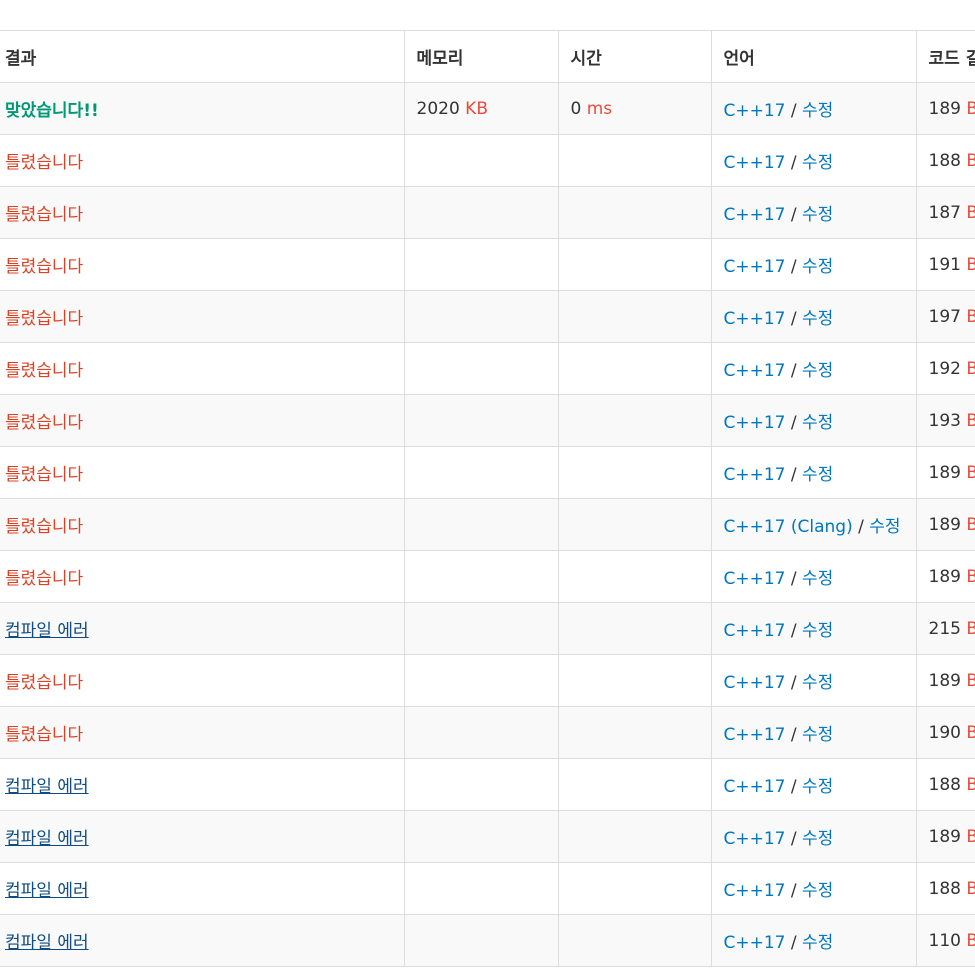  I want to click on table-row: 맞았습니다!!2020 KB0 msC++17 / 수정189 B, so click(487, 108).